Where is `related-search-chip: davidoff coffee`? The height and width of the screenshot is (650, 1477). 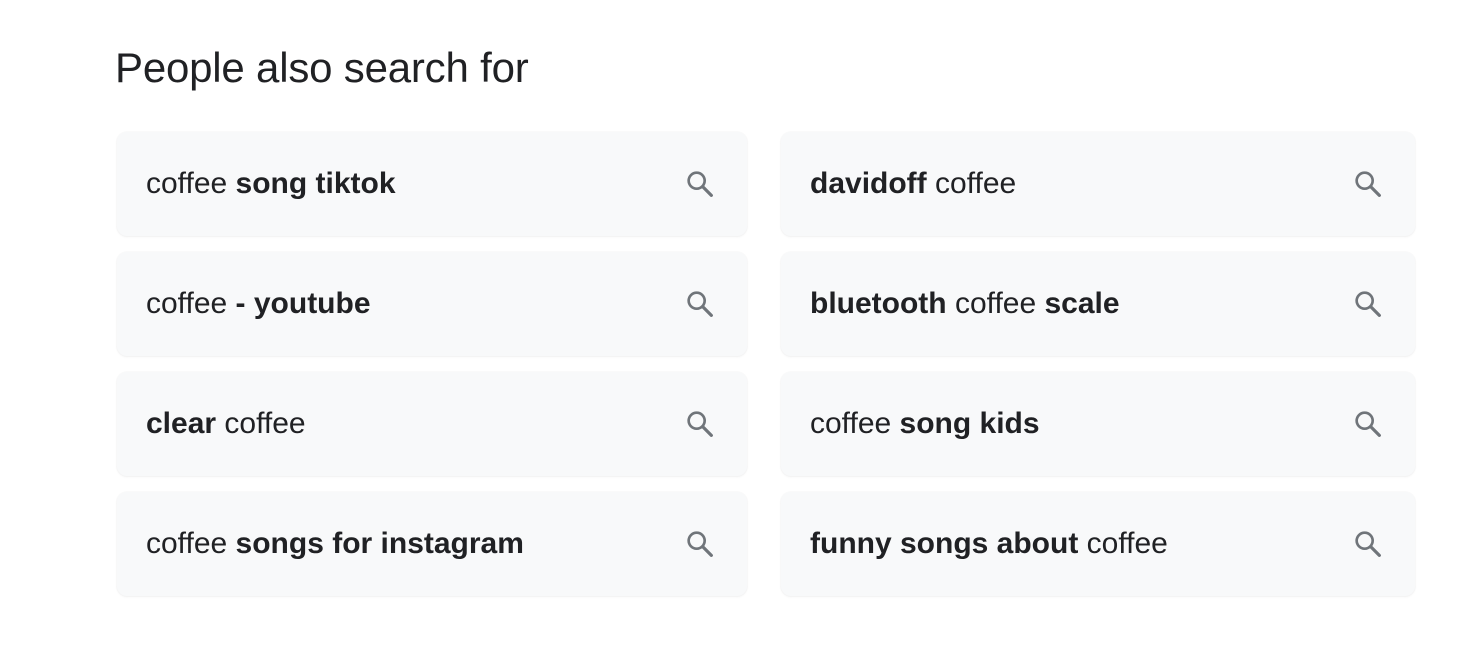
related-search-chip: davidoff coffee is located at coordinates (1098, 184).